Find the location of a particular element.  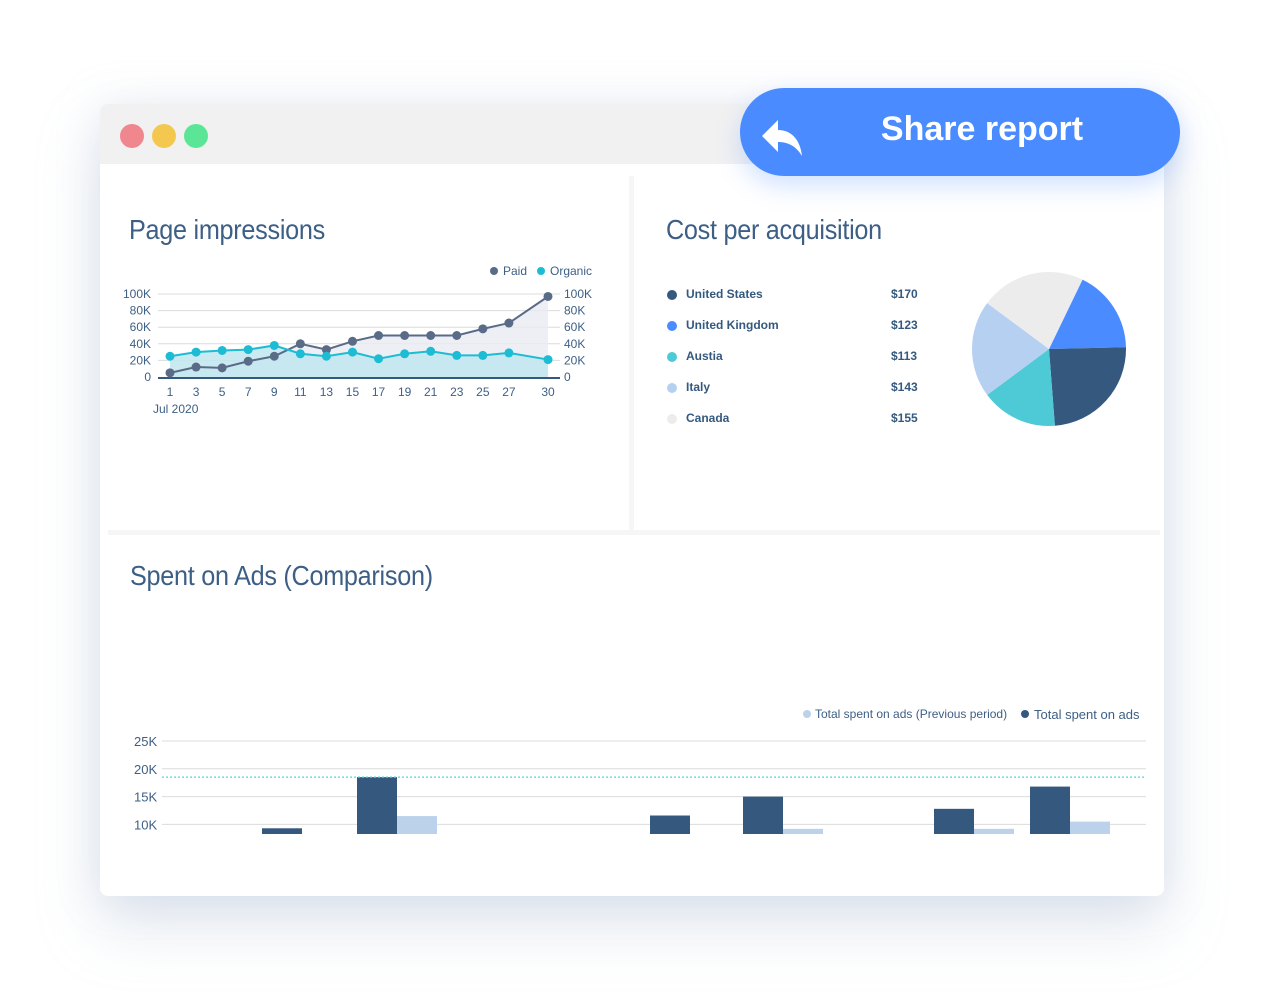

cpa-legend-item: United Kingdom $123 is located at coordinates (797, 326).